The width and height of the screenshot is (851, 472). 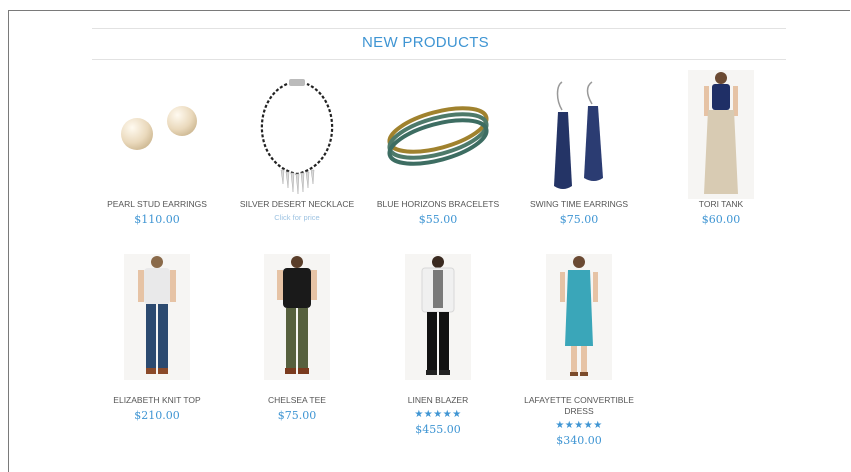 I want to click on product-card: LINEN BLAZER ★★★★★ $455.00, so click(x=438, y=345).